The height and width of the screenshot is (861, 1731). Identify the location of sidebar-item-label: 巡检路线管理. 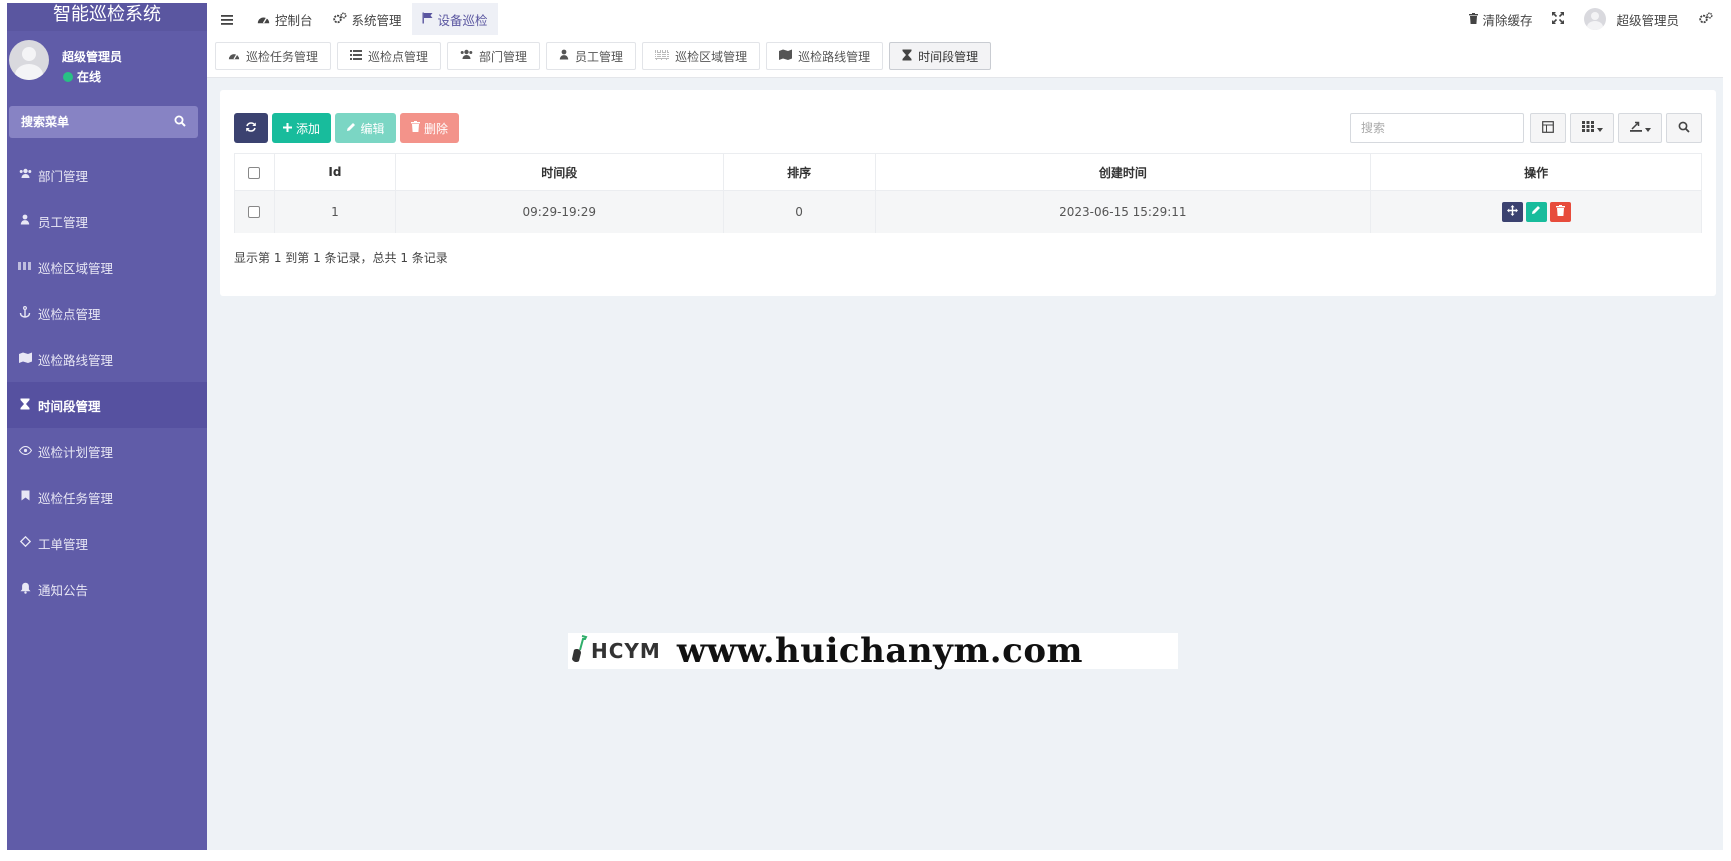
(76, 360).